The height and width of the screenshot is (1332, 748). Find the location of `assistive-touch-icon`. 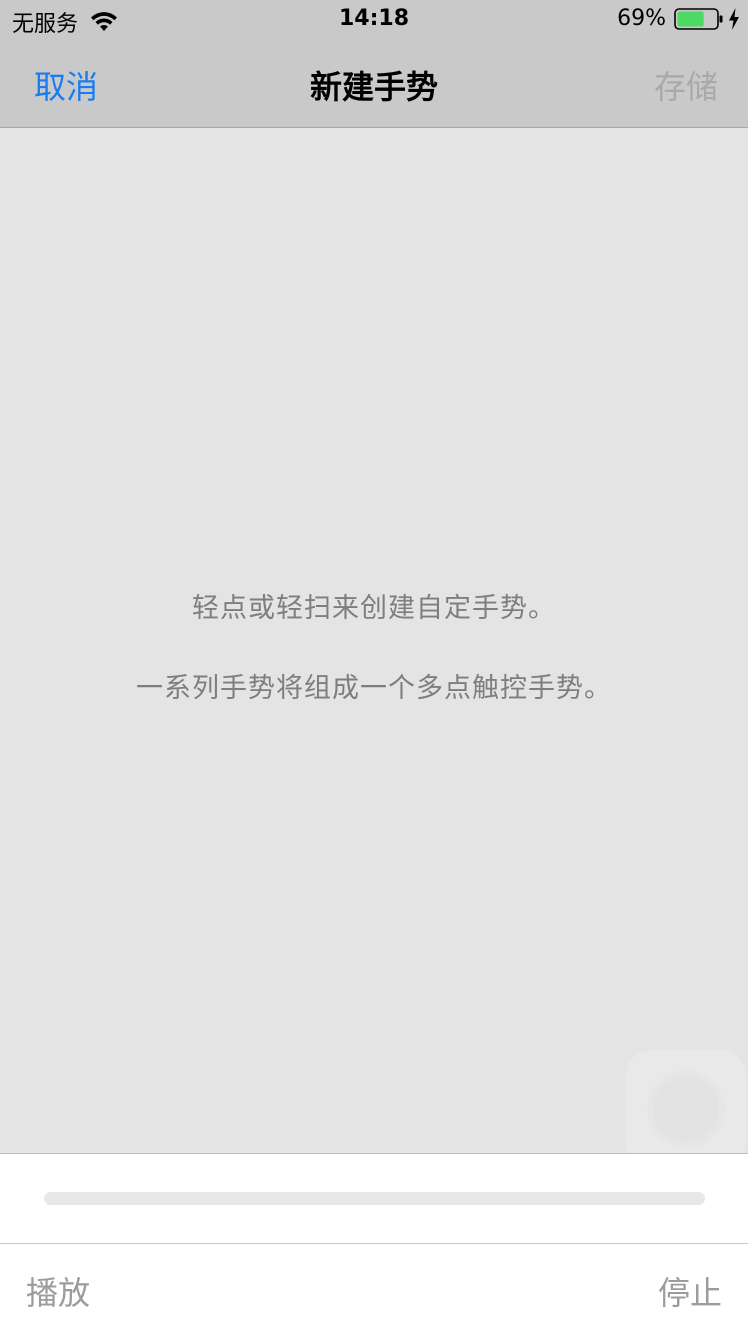

assistive-touch-icon is located at coordinates (686, 1109).